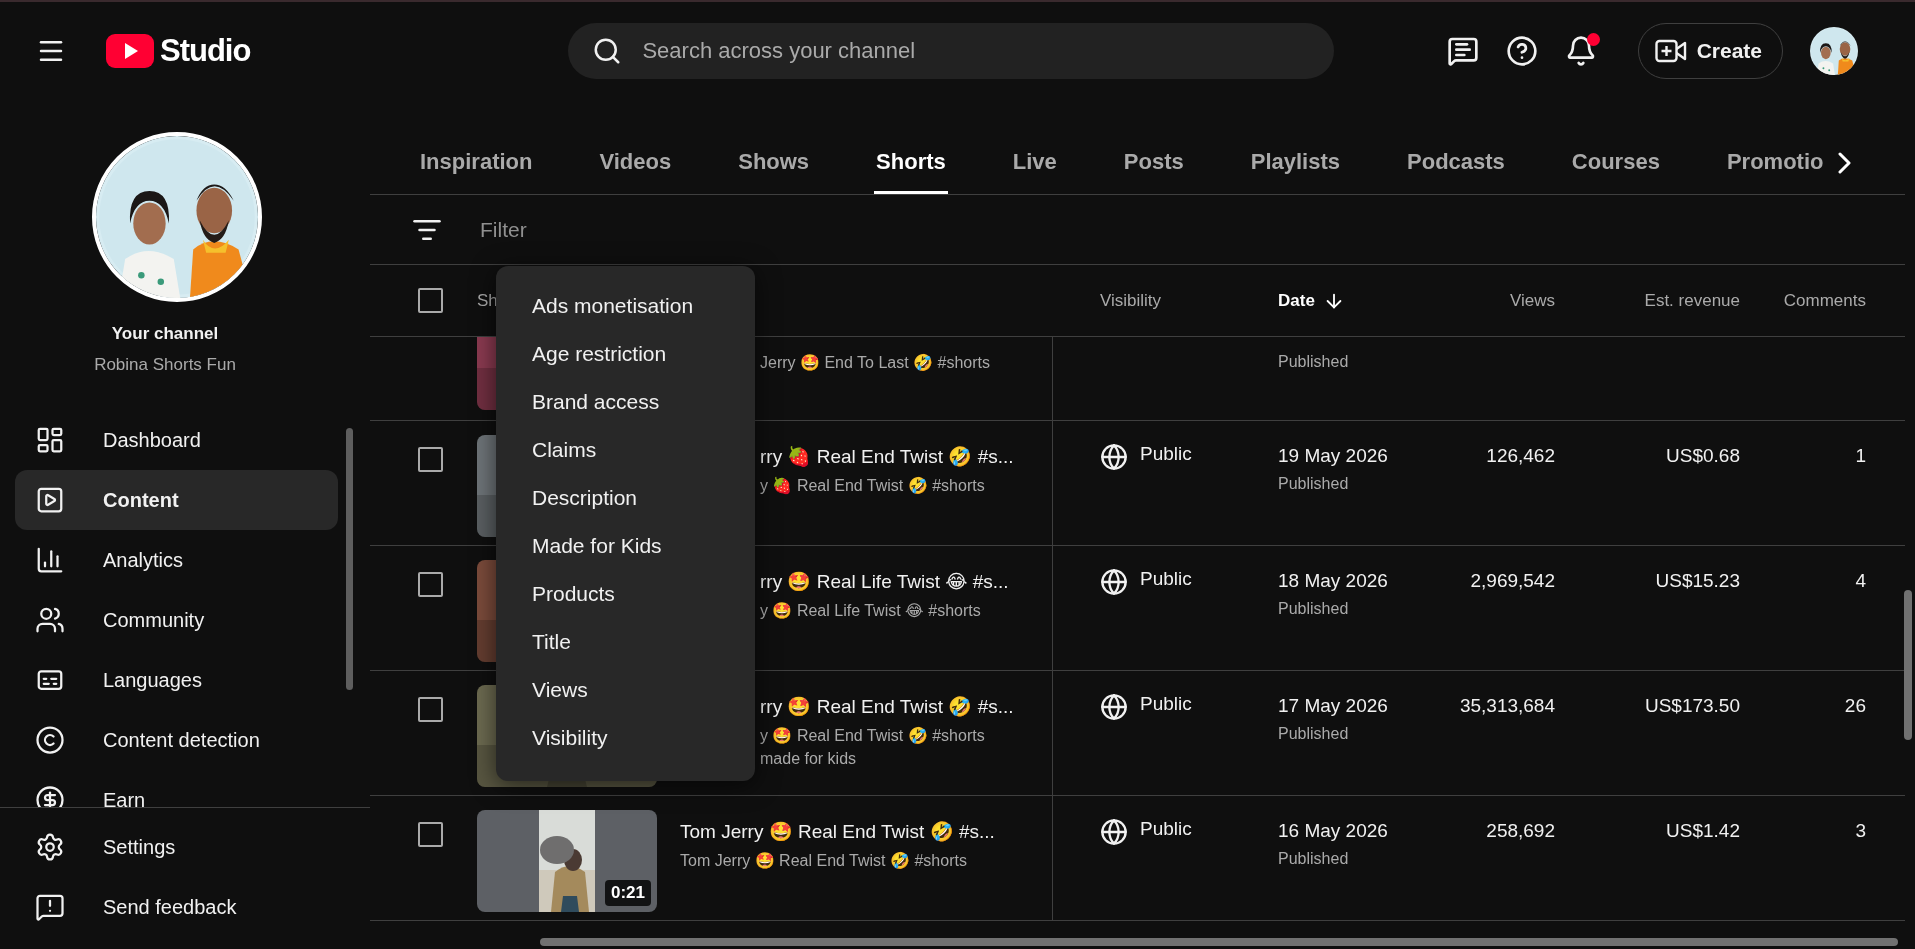 The image size is (1915, 949). Describe the element at coordinates (176, 440) in the screenshot. I see `nav-item: Dashboard` at that location.